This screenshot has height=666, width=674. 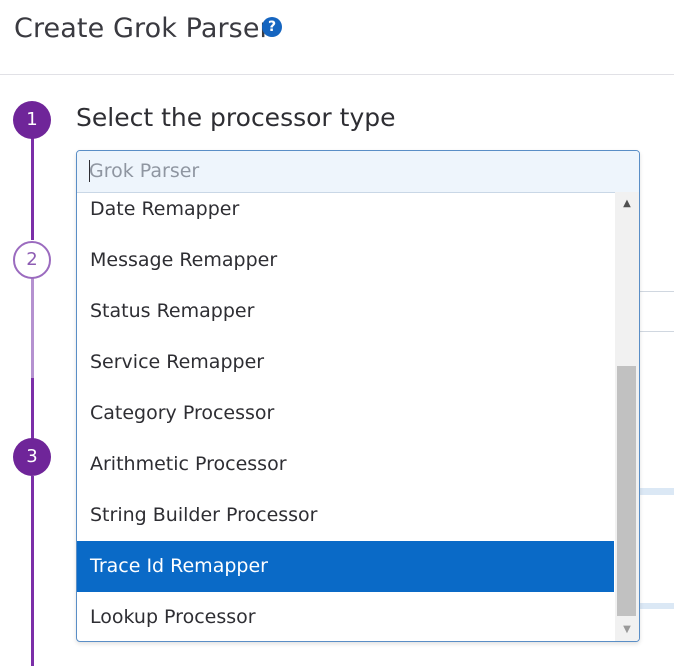 What do you see at coordinates (345, 464) in the screenshot?
I see `option-arithmetic-processor: Arithmetic Processor` at bounding box center [345, 464].